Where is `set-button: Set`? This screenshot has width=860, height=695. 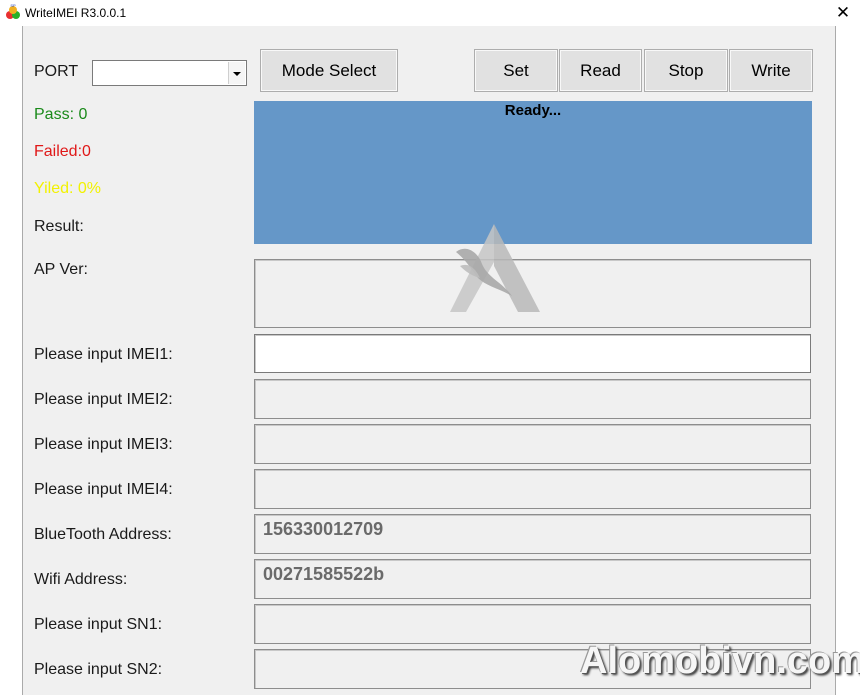
set-button: Set is located at coordinates (516, 70).